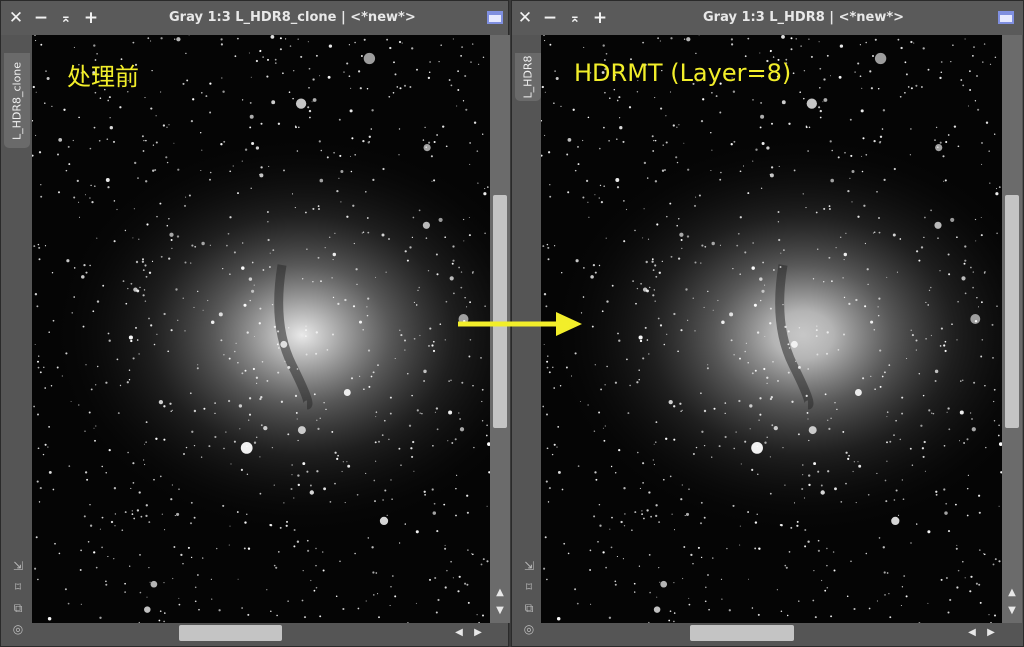 This screenshot has height=647, width=1024. What do you see at coordinates (528, 77) in the screenshot?
I see `view-identifier-tab: L_HDR8` at bounding box center [528, 77].